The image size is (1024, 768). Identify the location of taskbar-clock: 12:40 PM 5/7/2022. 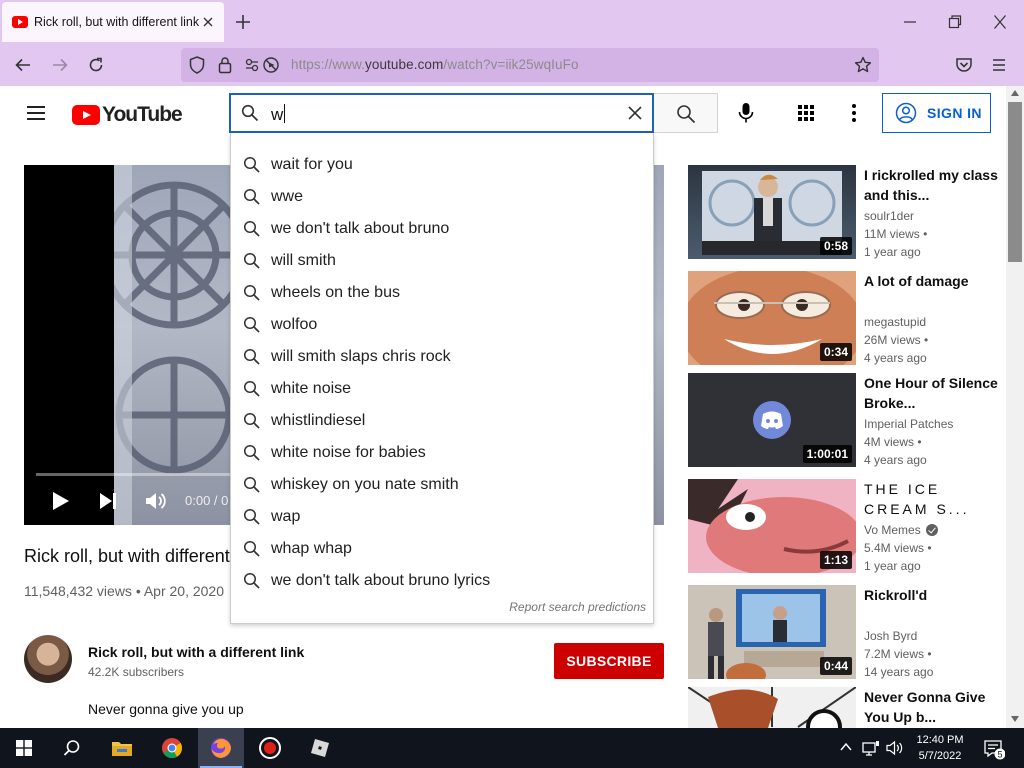
(940, 748).